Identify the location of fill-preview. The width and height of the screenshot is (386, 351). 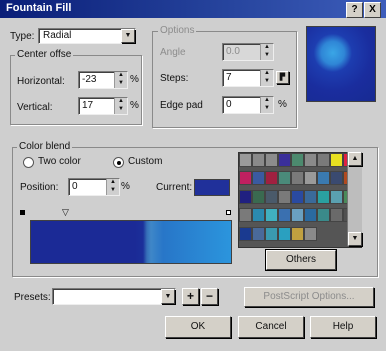
(341, 64).